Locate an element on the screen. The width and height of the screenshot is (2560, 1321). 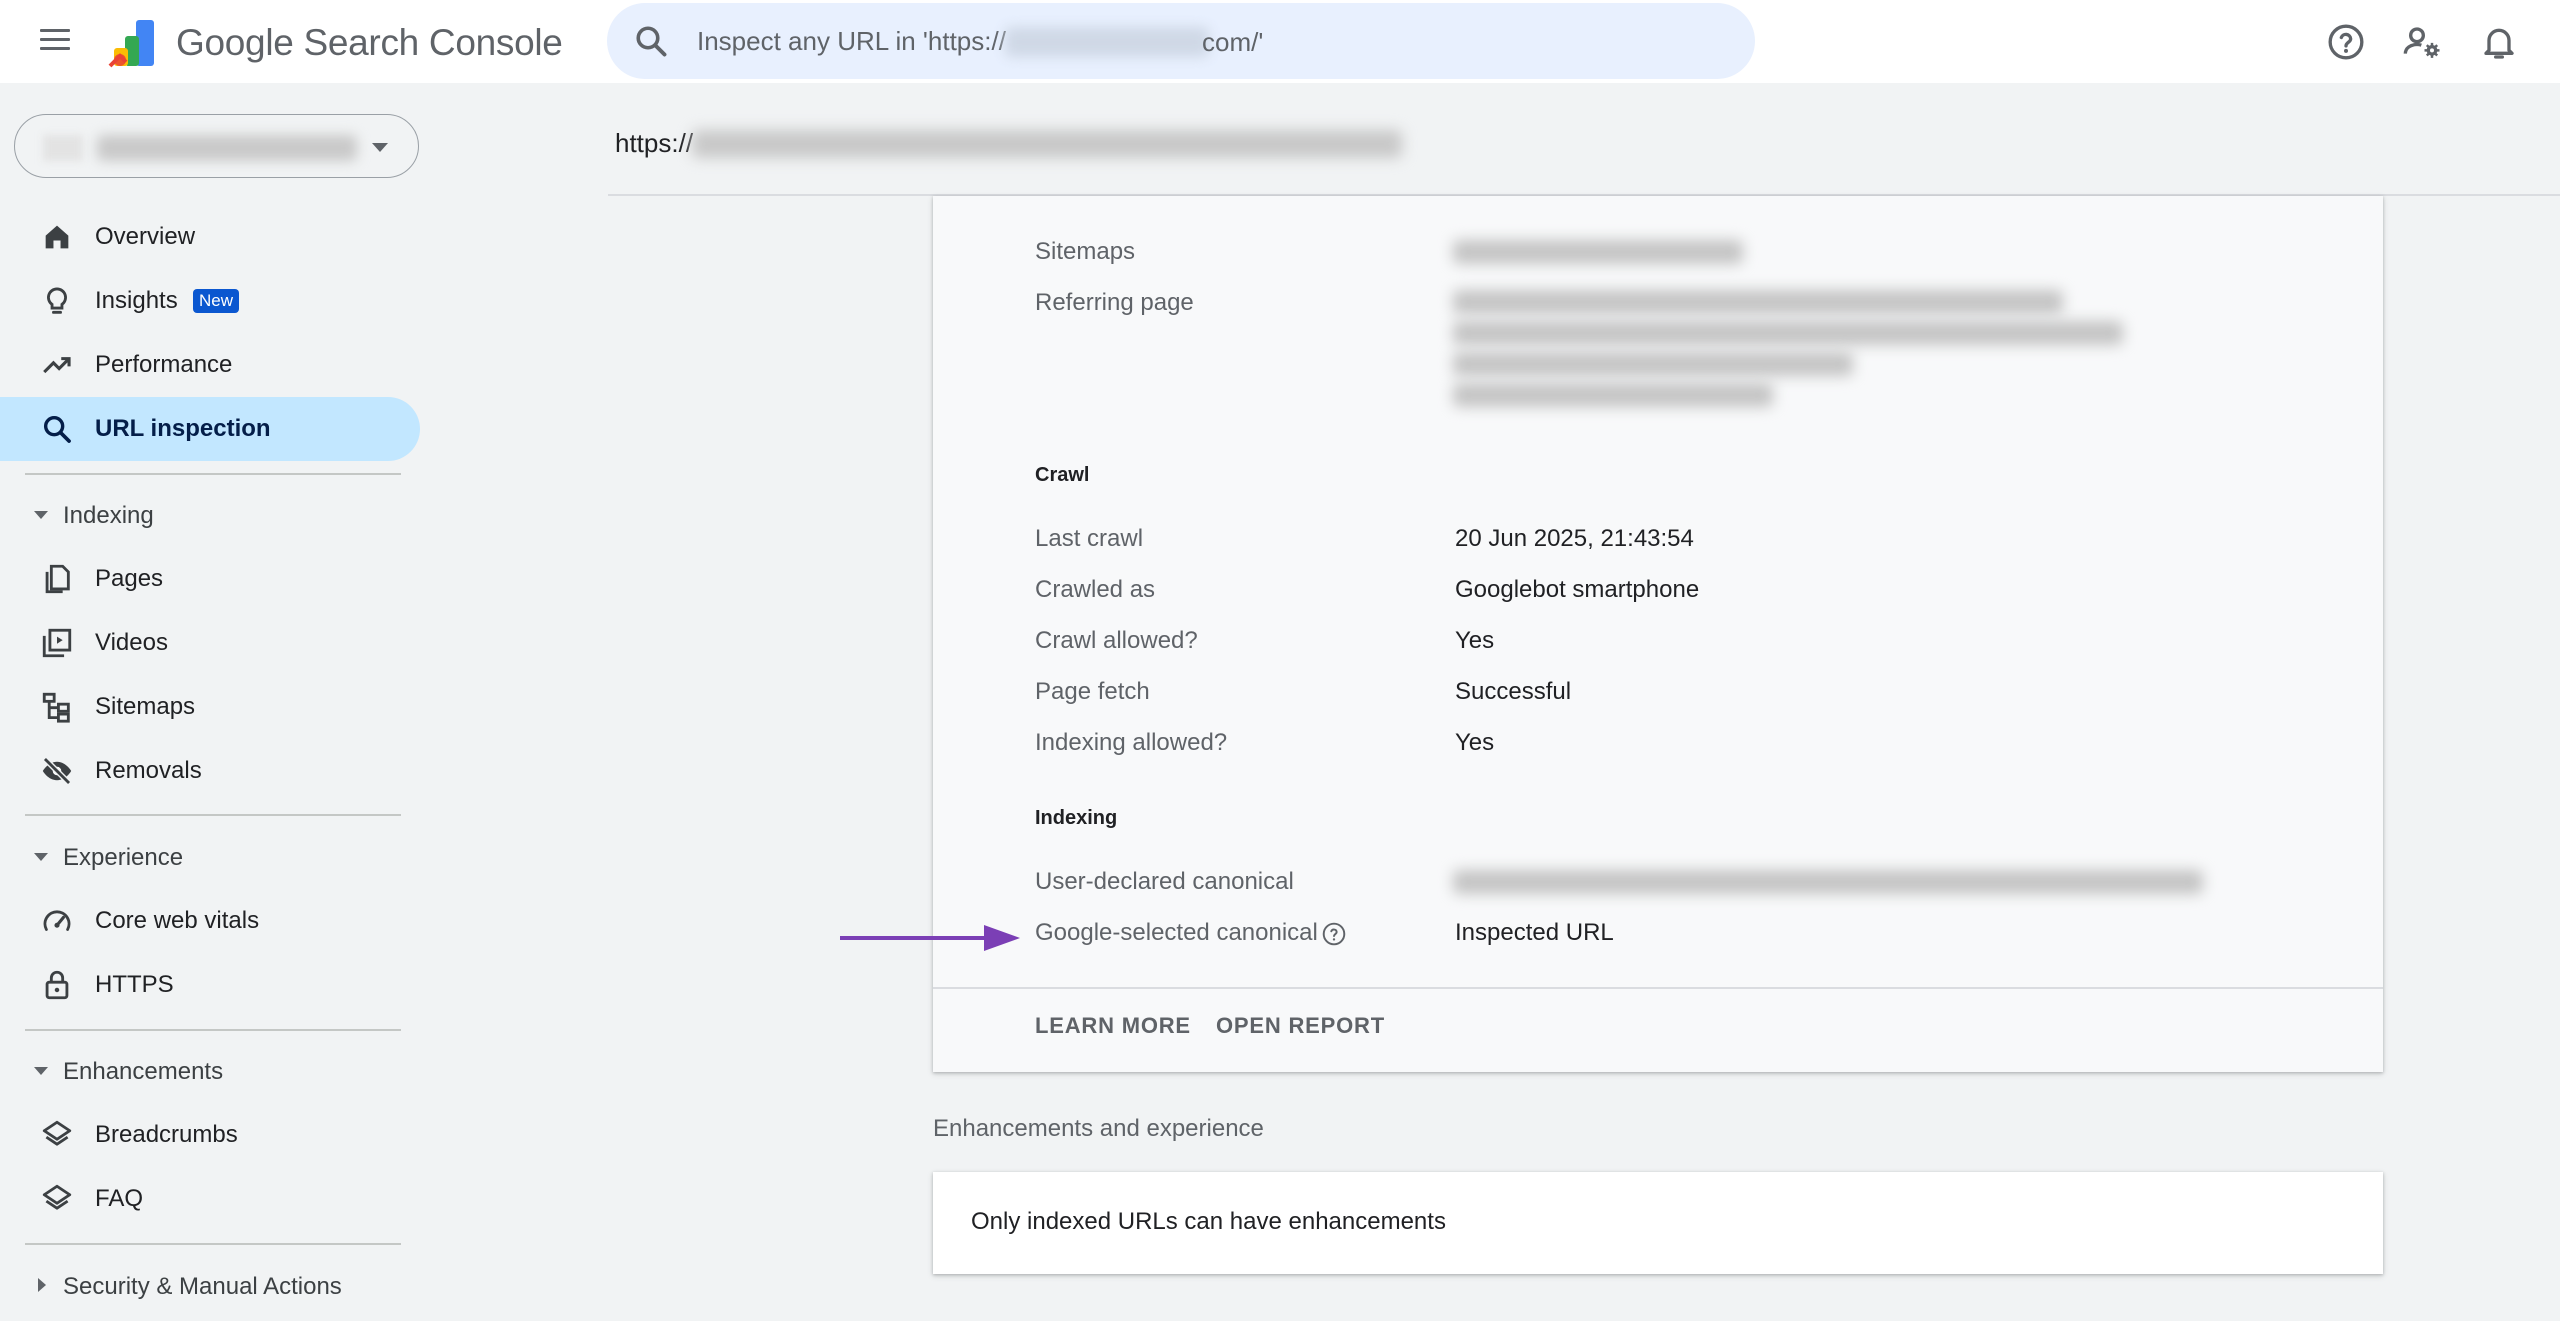
sidebar-item-core-web-vitals: Core web vitals is located at coordinates (210, 921).